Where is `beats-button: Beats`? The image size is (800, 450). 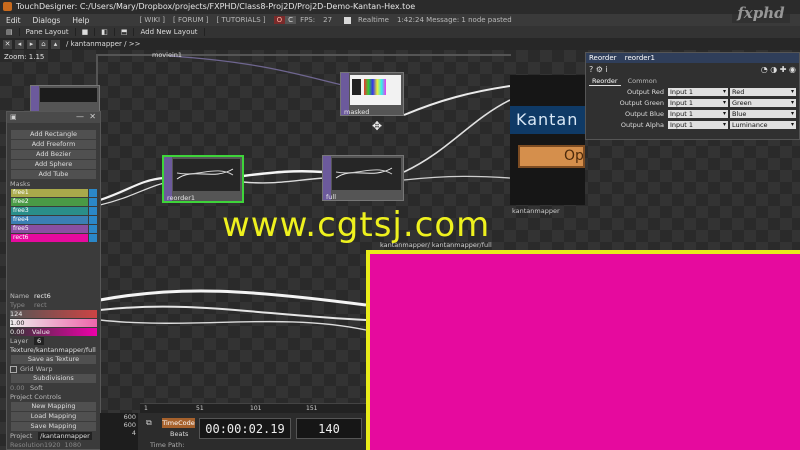
beats-button: Beats is located at coordinates (179, 434).